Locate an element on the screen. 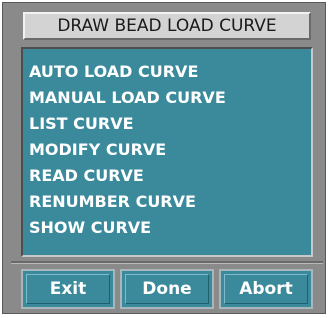 Image resolution: width=330 pixels, height=318 pixels. exit-button: Exit is located at coordinates (68, 289).